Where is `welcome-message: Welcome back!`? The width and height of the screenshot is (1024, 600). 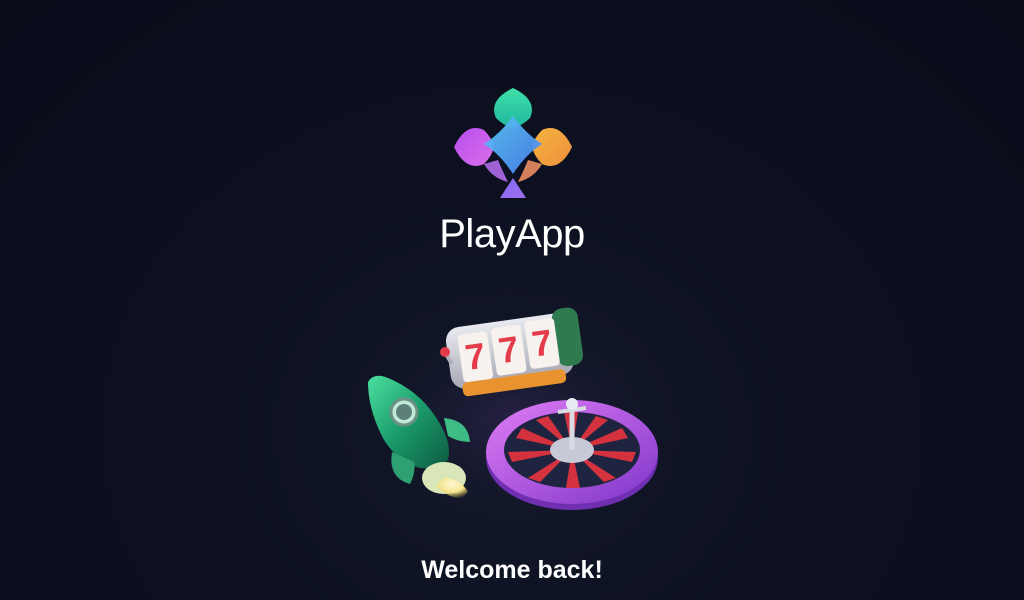 welcome-message: Welcome back! is located at coordinates (512, 570).